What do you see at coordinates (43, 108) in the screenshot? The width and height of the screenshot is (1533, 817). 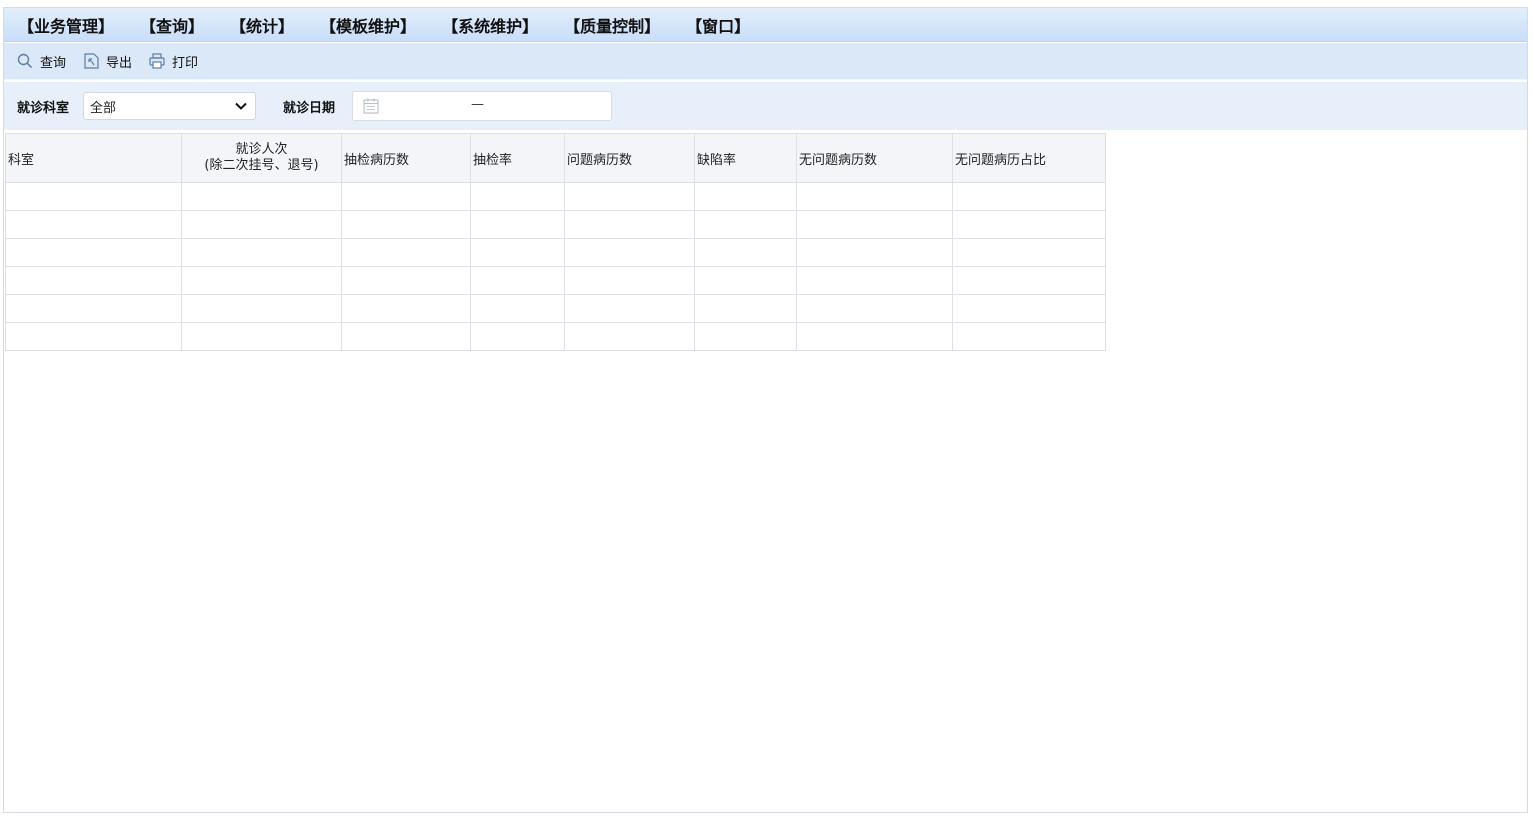 I see `dept-label: 就诊科室` at bounding box center [43, 108].